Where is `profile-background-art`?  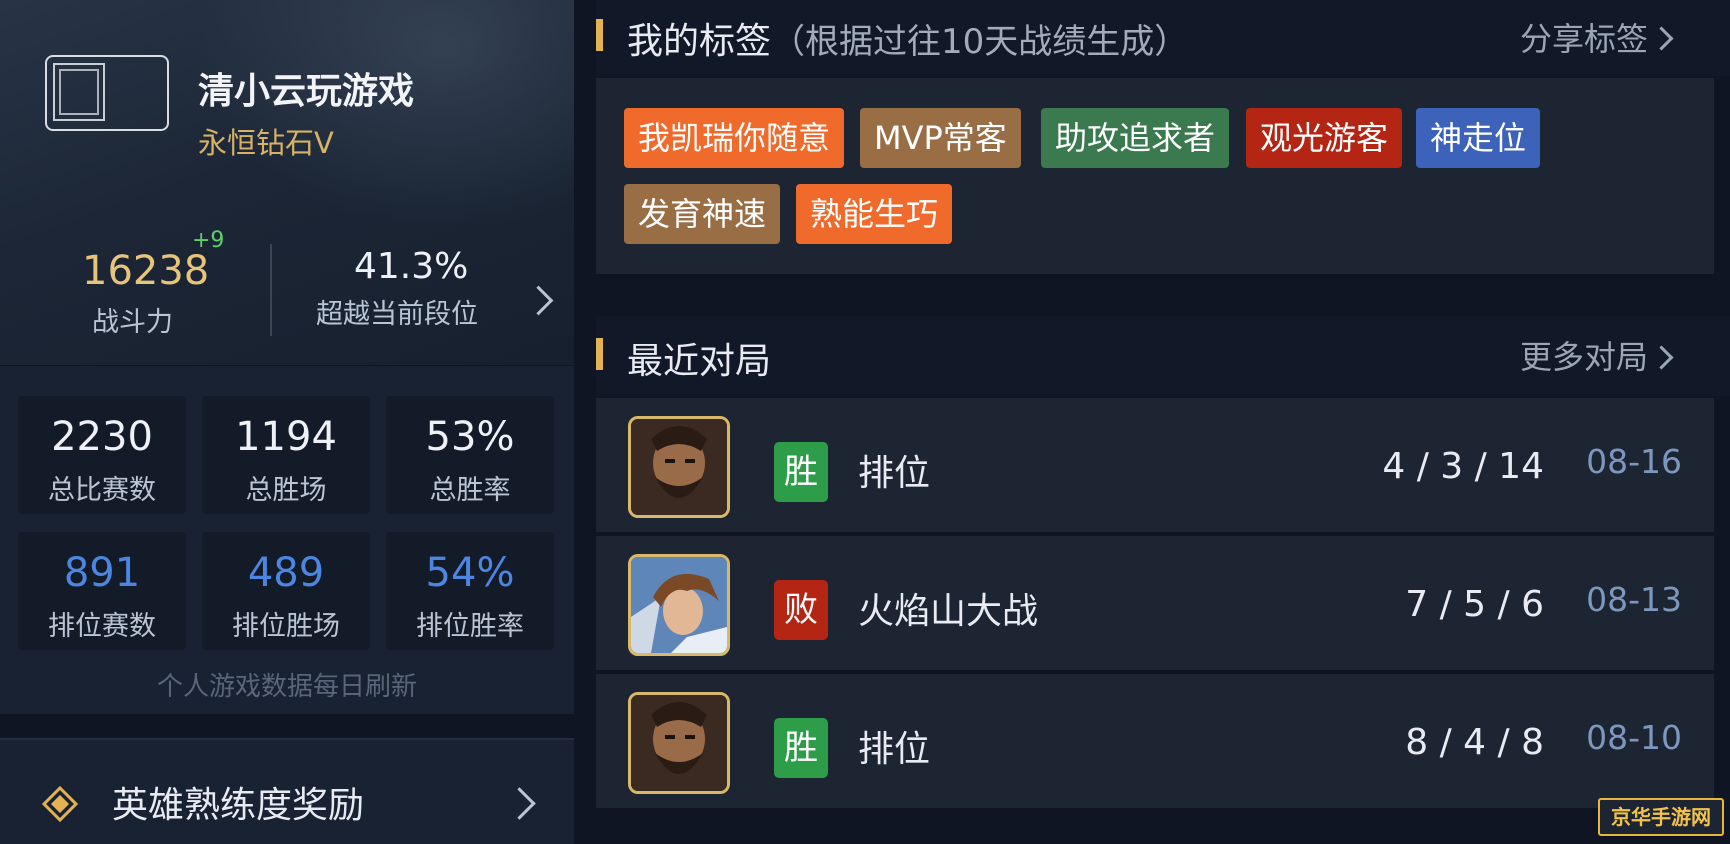 profile-background-art is located at coordinates (384, 115).